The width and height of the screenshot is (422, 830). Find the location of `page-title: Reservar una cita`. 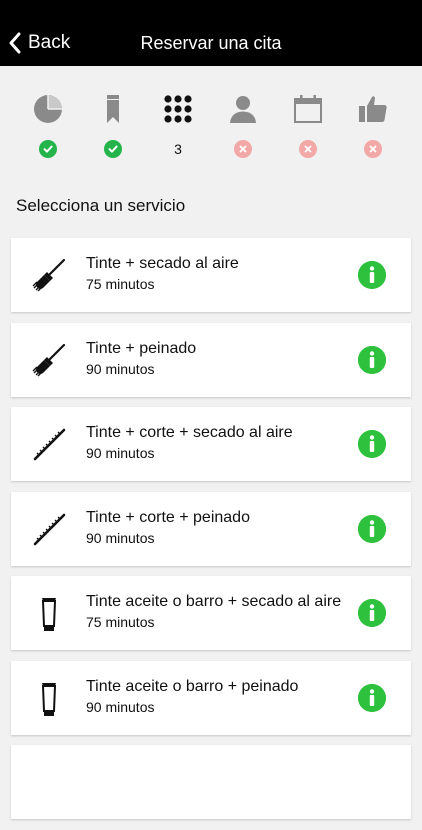

page-title: Reservar una cita is located at coordinates (211, 43).